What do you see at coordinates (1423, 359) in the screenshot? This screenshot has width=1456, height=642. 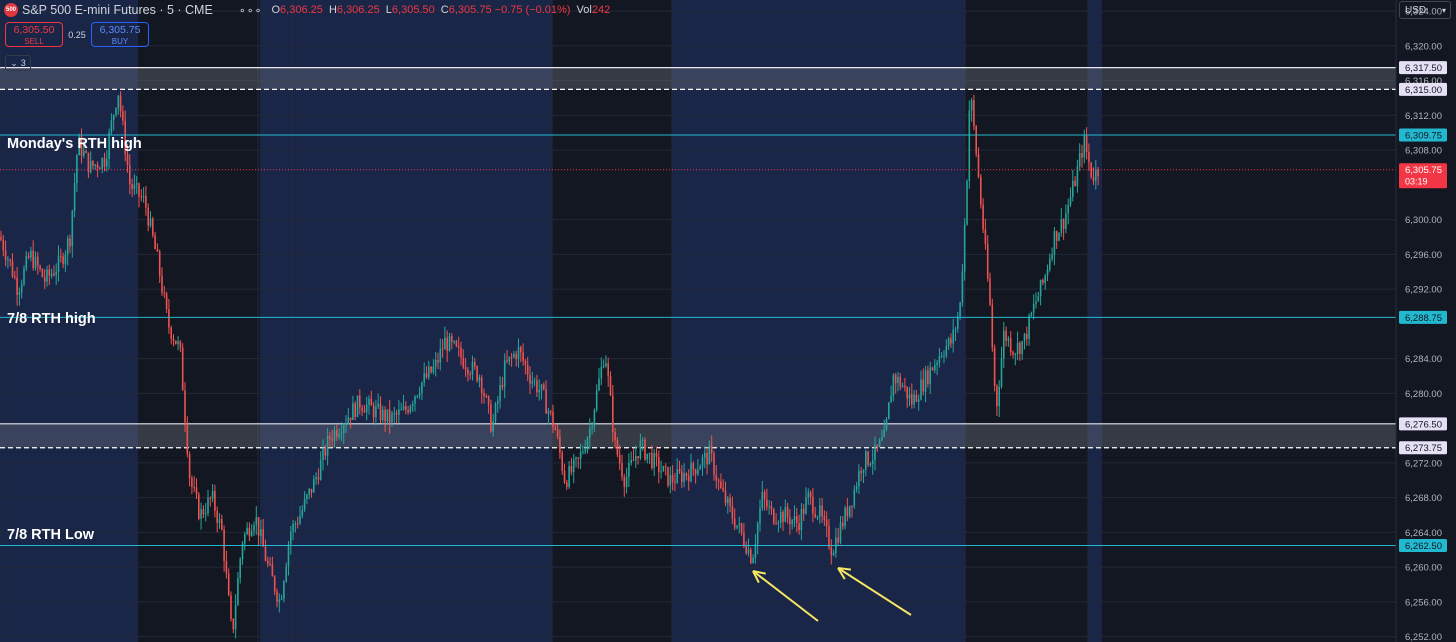 I see `axis-tick-label: 6,284.00` at bounding box center [1423, 359].